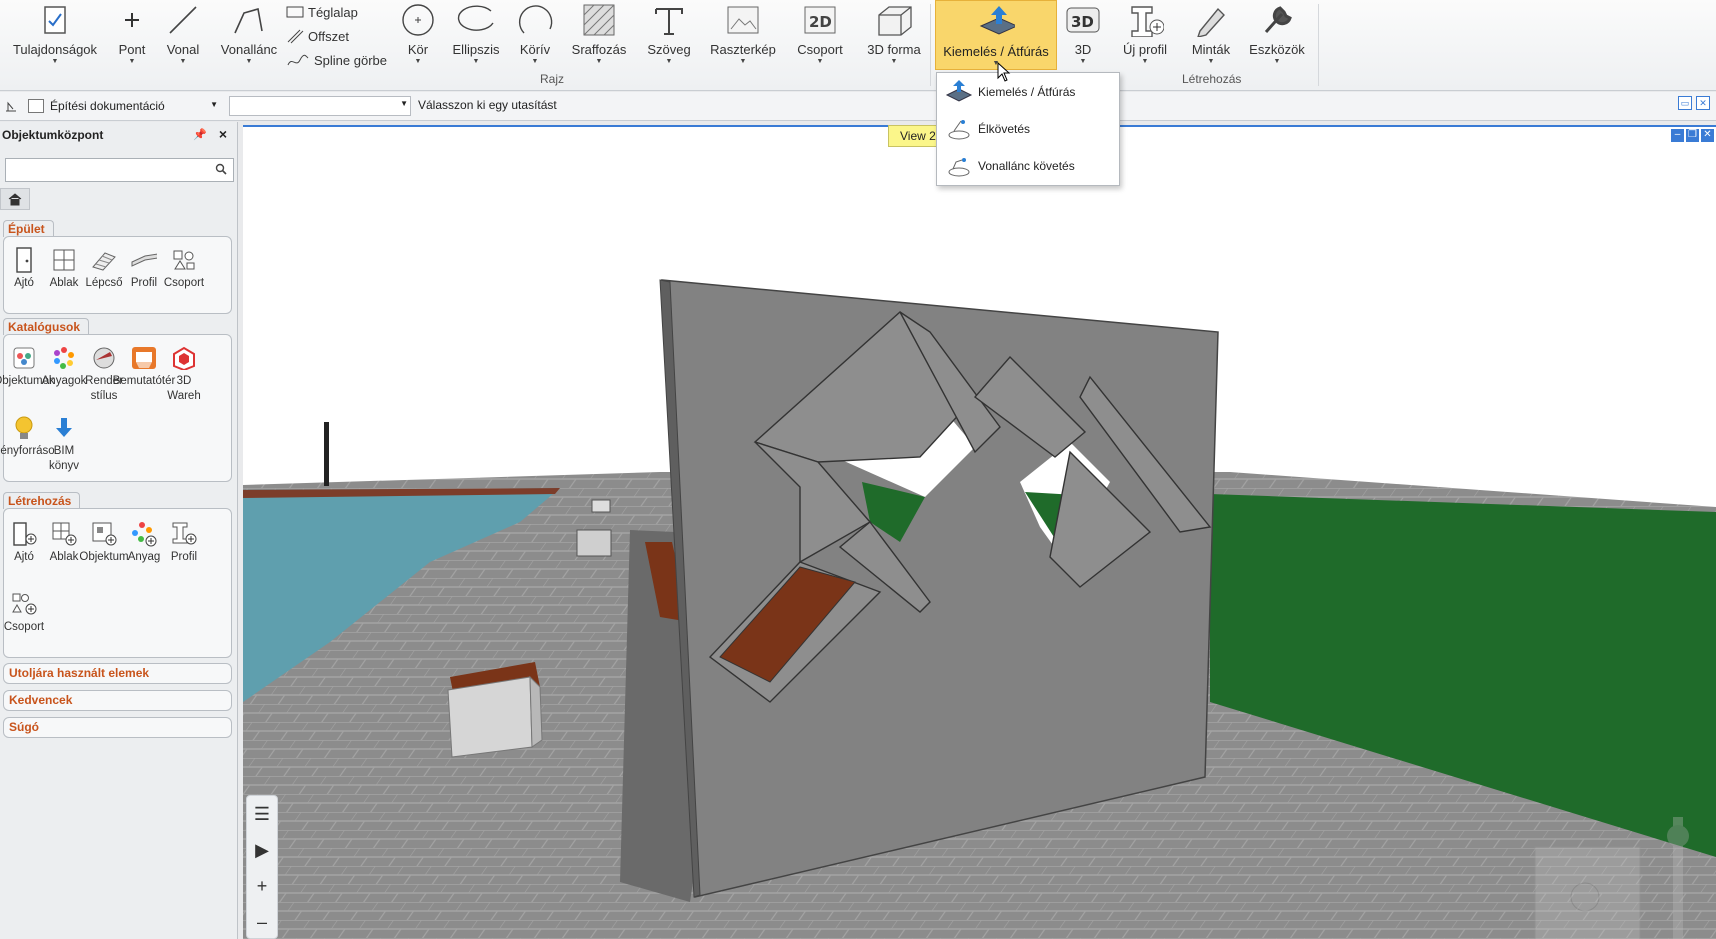 This screenshot has width=1716, height=939. Describe the element at coordinates (221, 169) in the screenshot. I see `search-icon` at that location.